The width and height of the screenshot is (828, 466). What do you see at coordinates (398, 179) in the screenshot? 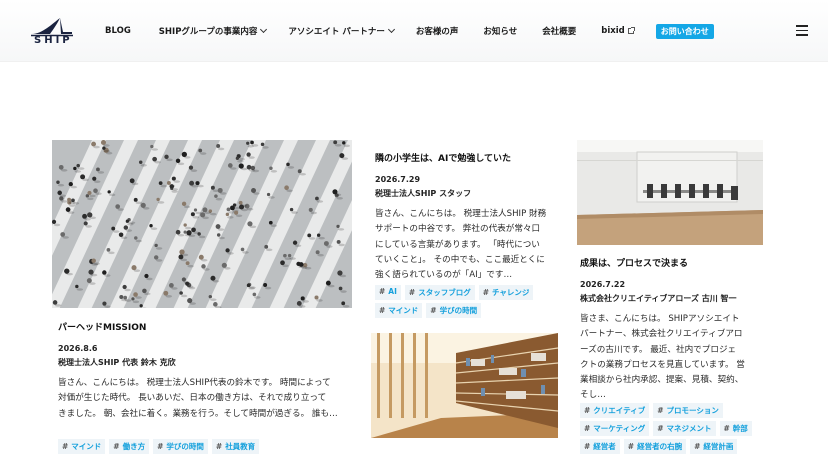
I see `card-date: 2026.7.29` at bounding box center [398, 179].